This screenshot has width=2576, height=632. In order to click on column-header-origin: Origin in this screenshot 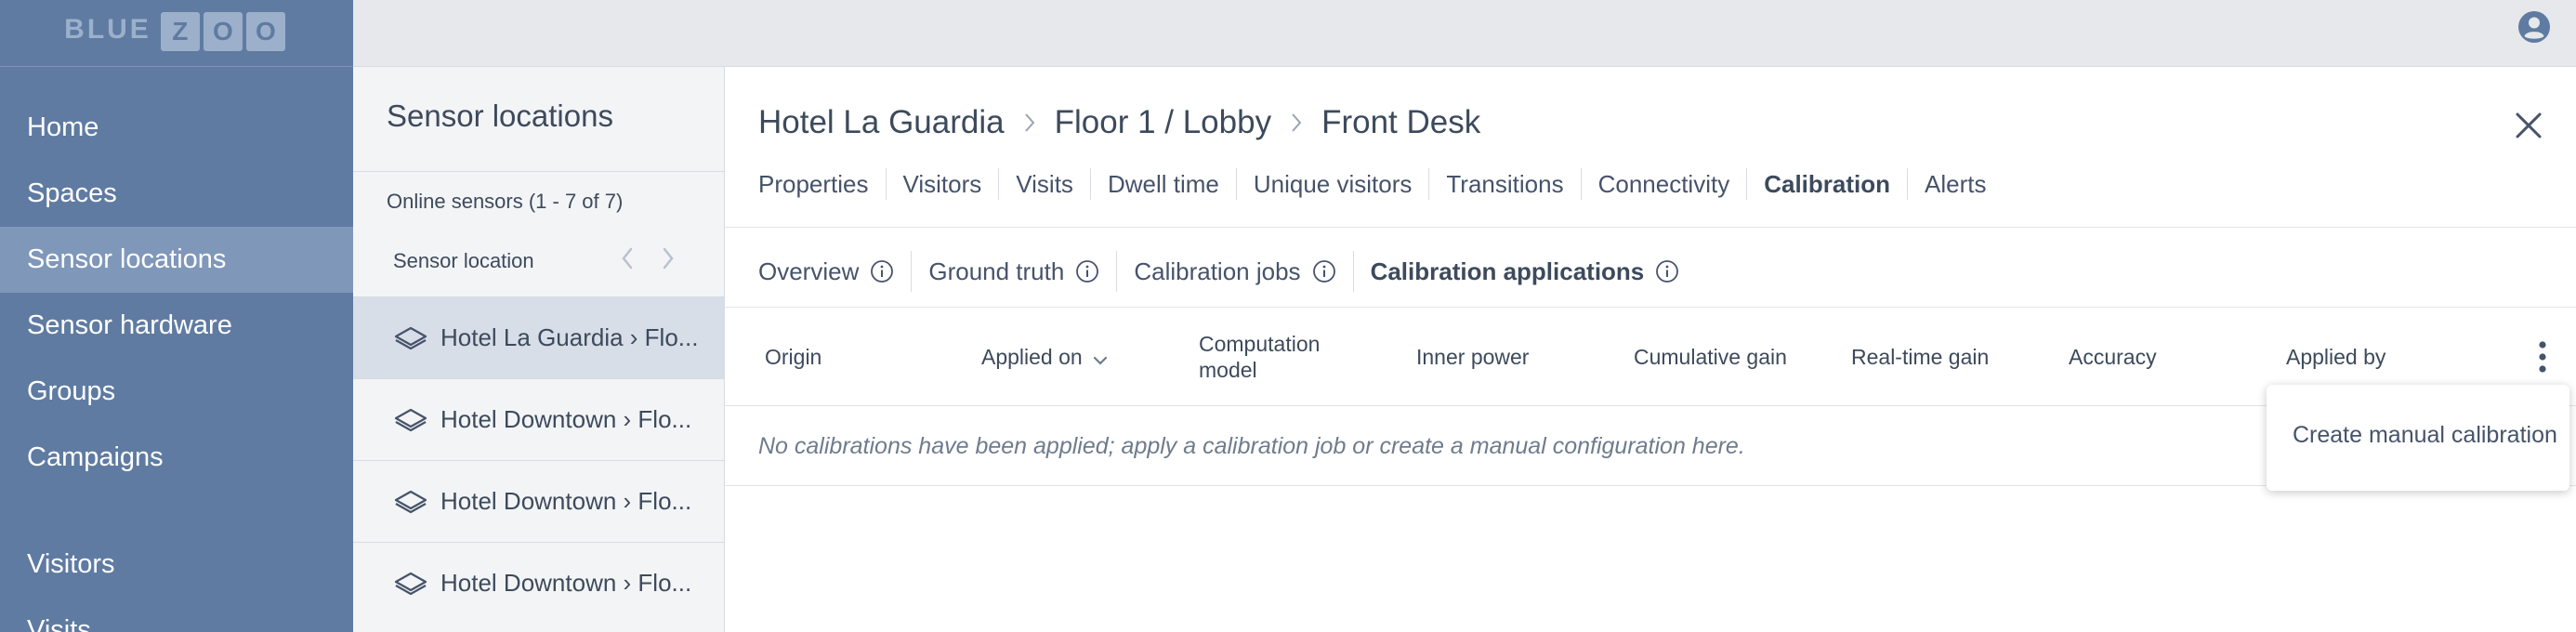, I will do `click(793, 357)`.